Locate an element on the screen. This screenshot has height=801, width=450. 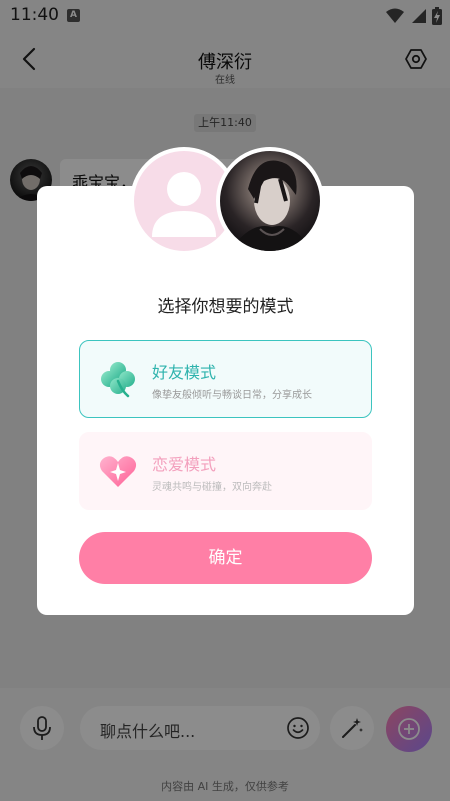
dialog-title: 选择你想要的模式 is located at coordinates (225, 307).